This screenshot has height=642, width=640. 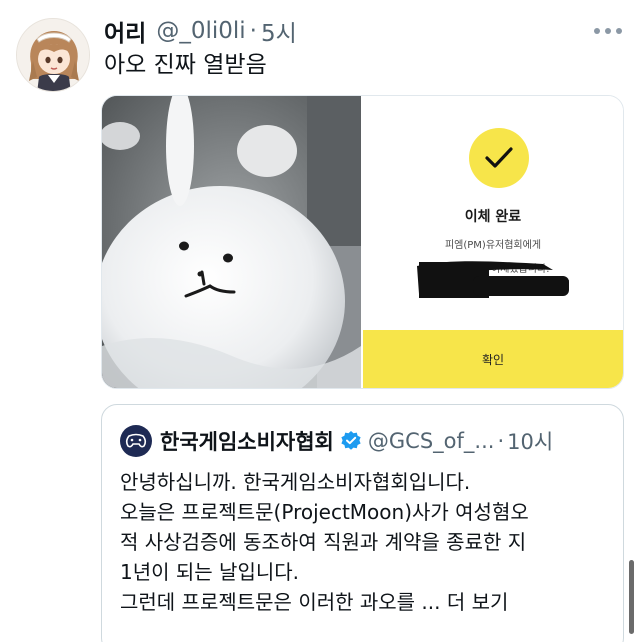 What do you see at coordinates (136, 441) in the screenshot?
I see `quoted-avatar` at bounding box center [136, 441].